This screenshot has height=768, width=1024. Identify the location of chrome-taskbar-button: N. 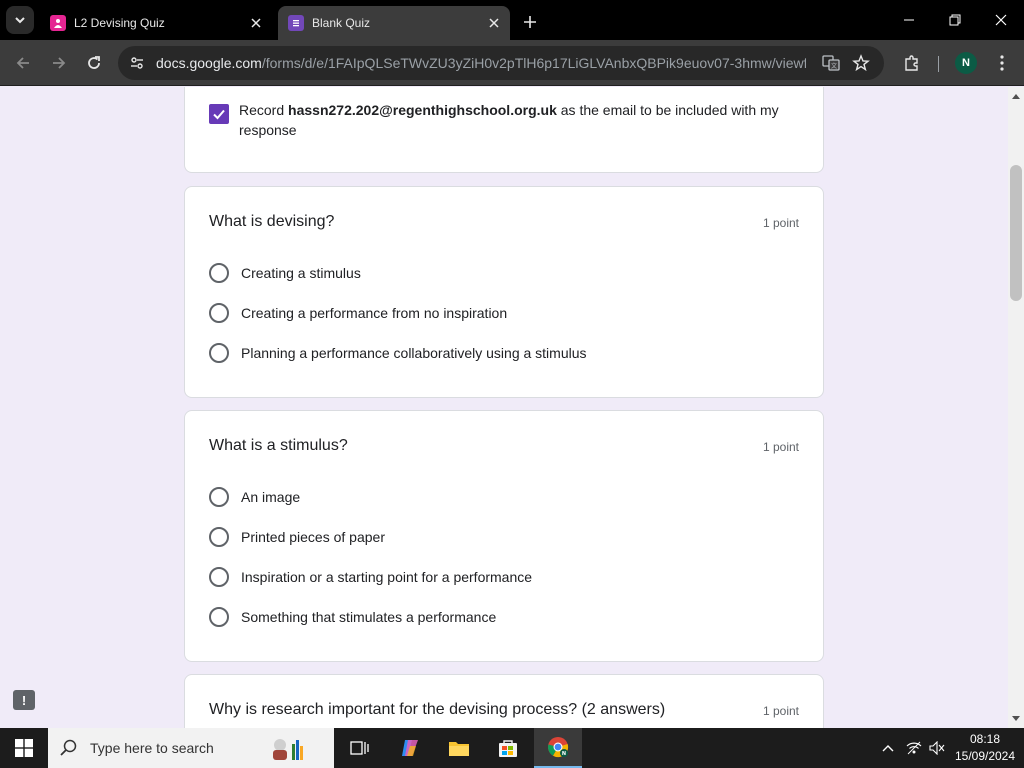
(558, 748).